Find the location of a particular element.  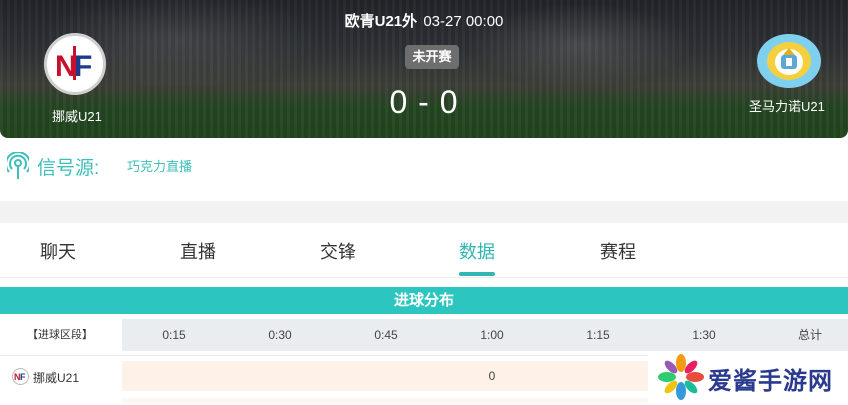

watermark-text: 爱酱手游网 is located at coordinates (770, 381).